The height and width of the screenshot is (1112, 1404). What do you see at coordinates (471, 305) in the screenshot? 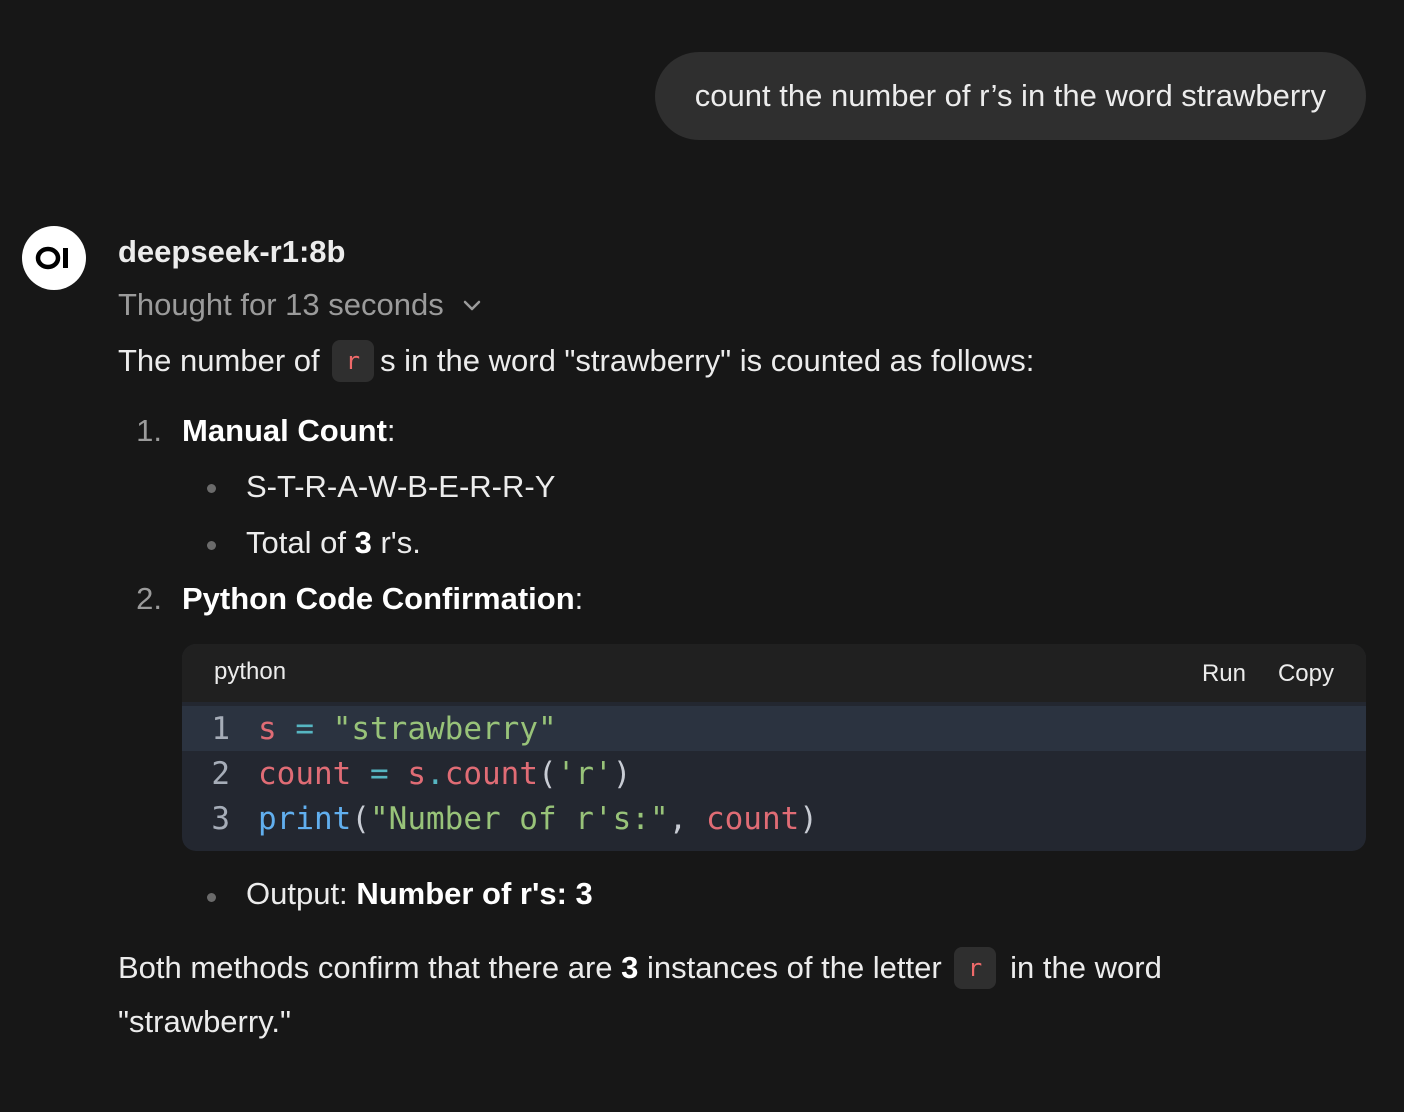
I see `chevron-down-icon` at bounding box center [471, 305].